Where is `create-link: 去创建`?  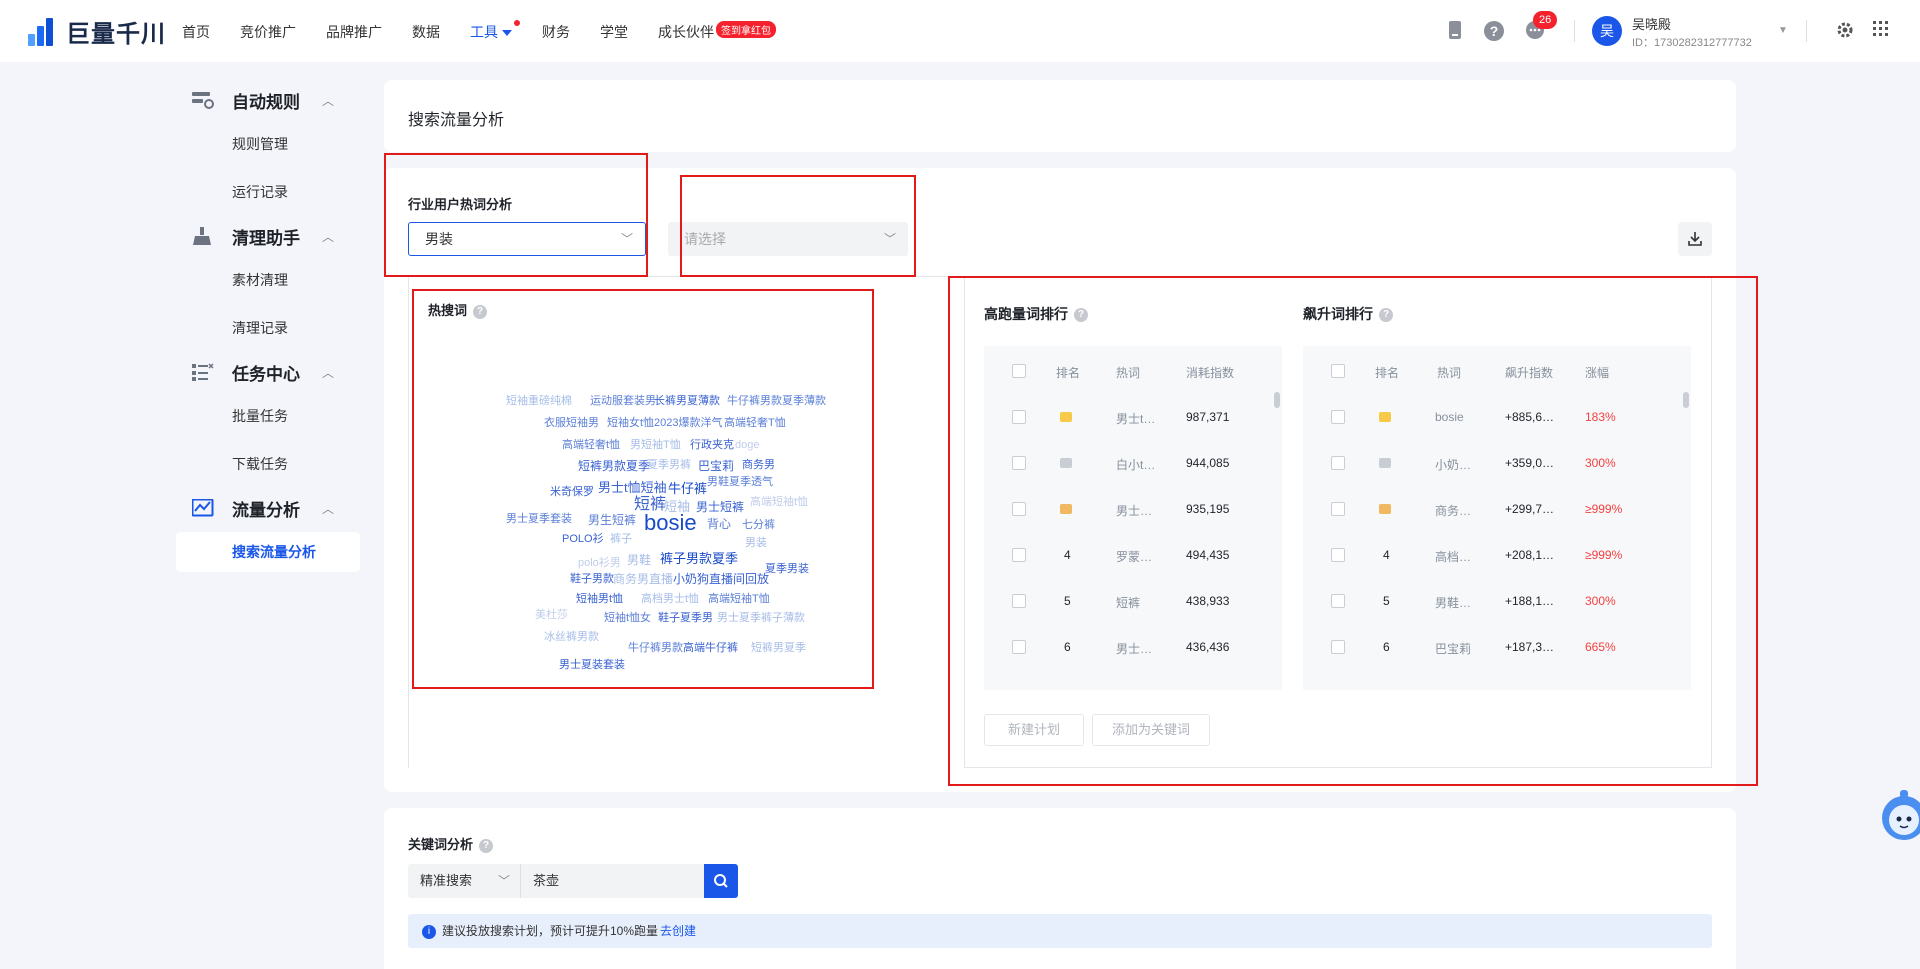 create-link: 去创建 is located at coordinates (678, 931).